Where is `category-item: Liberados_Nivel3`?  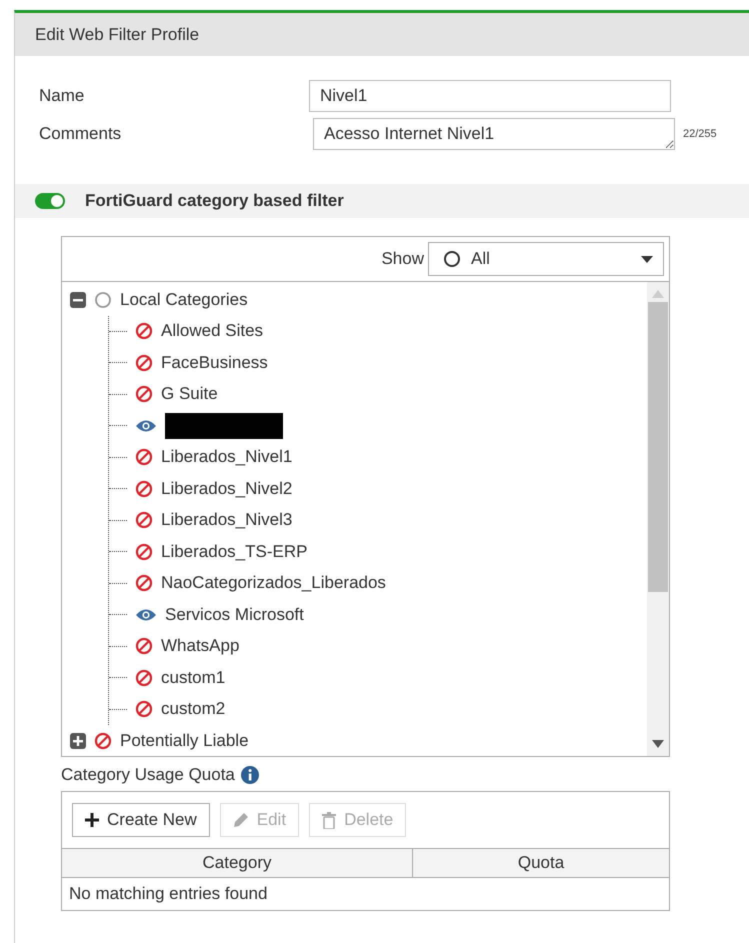 category-item: Liberados_Nivel3 is located at coordinates (226, 520).